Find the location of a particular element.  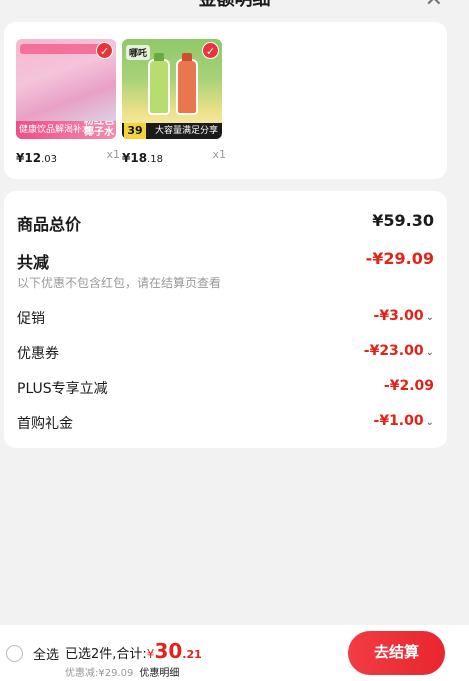

discount-subtext: 优惠减:¥29.09 优惠明细 is located at coordinates (122, 673).